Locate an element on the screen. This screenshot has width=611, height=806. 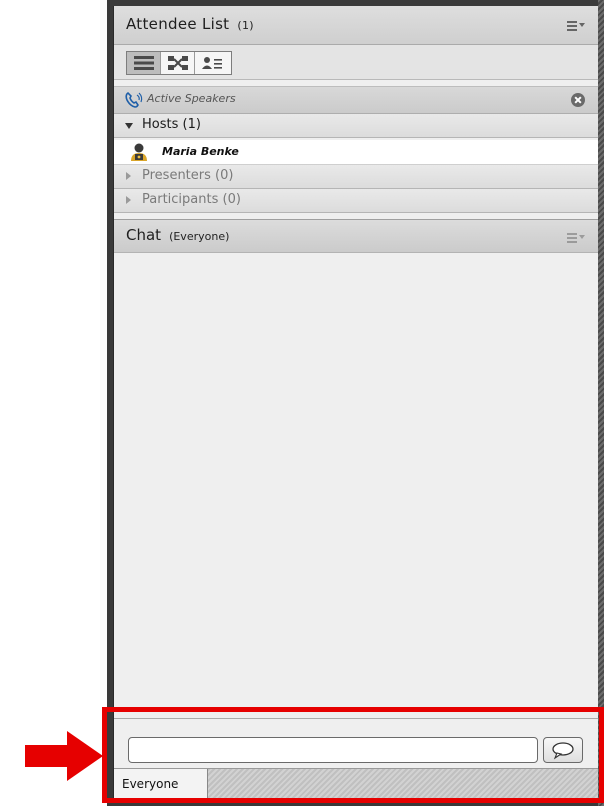
group-participants-label: Participants (0) is located at coordinates (191, 199).